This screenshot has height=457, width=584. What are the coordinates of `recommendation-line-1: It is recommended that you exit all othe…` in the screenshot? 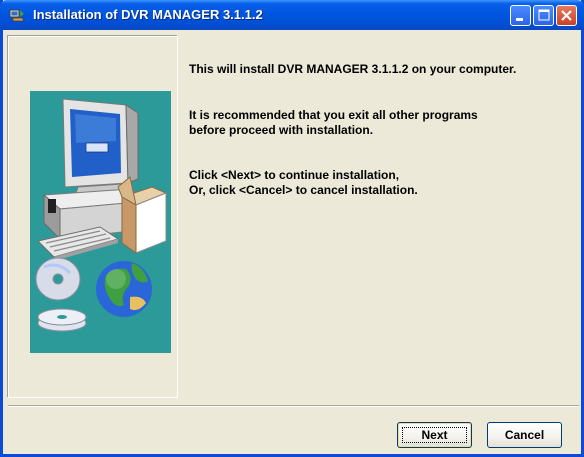 It's located at (333, 115).